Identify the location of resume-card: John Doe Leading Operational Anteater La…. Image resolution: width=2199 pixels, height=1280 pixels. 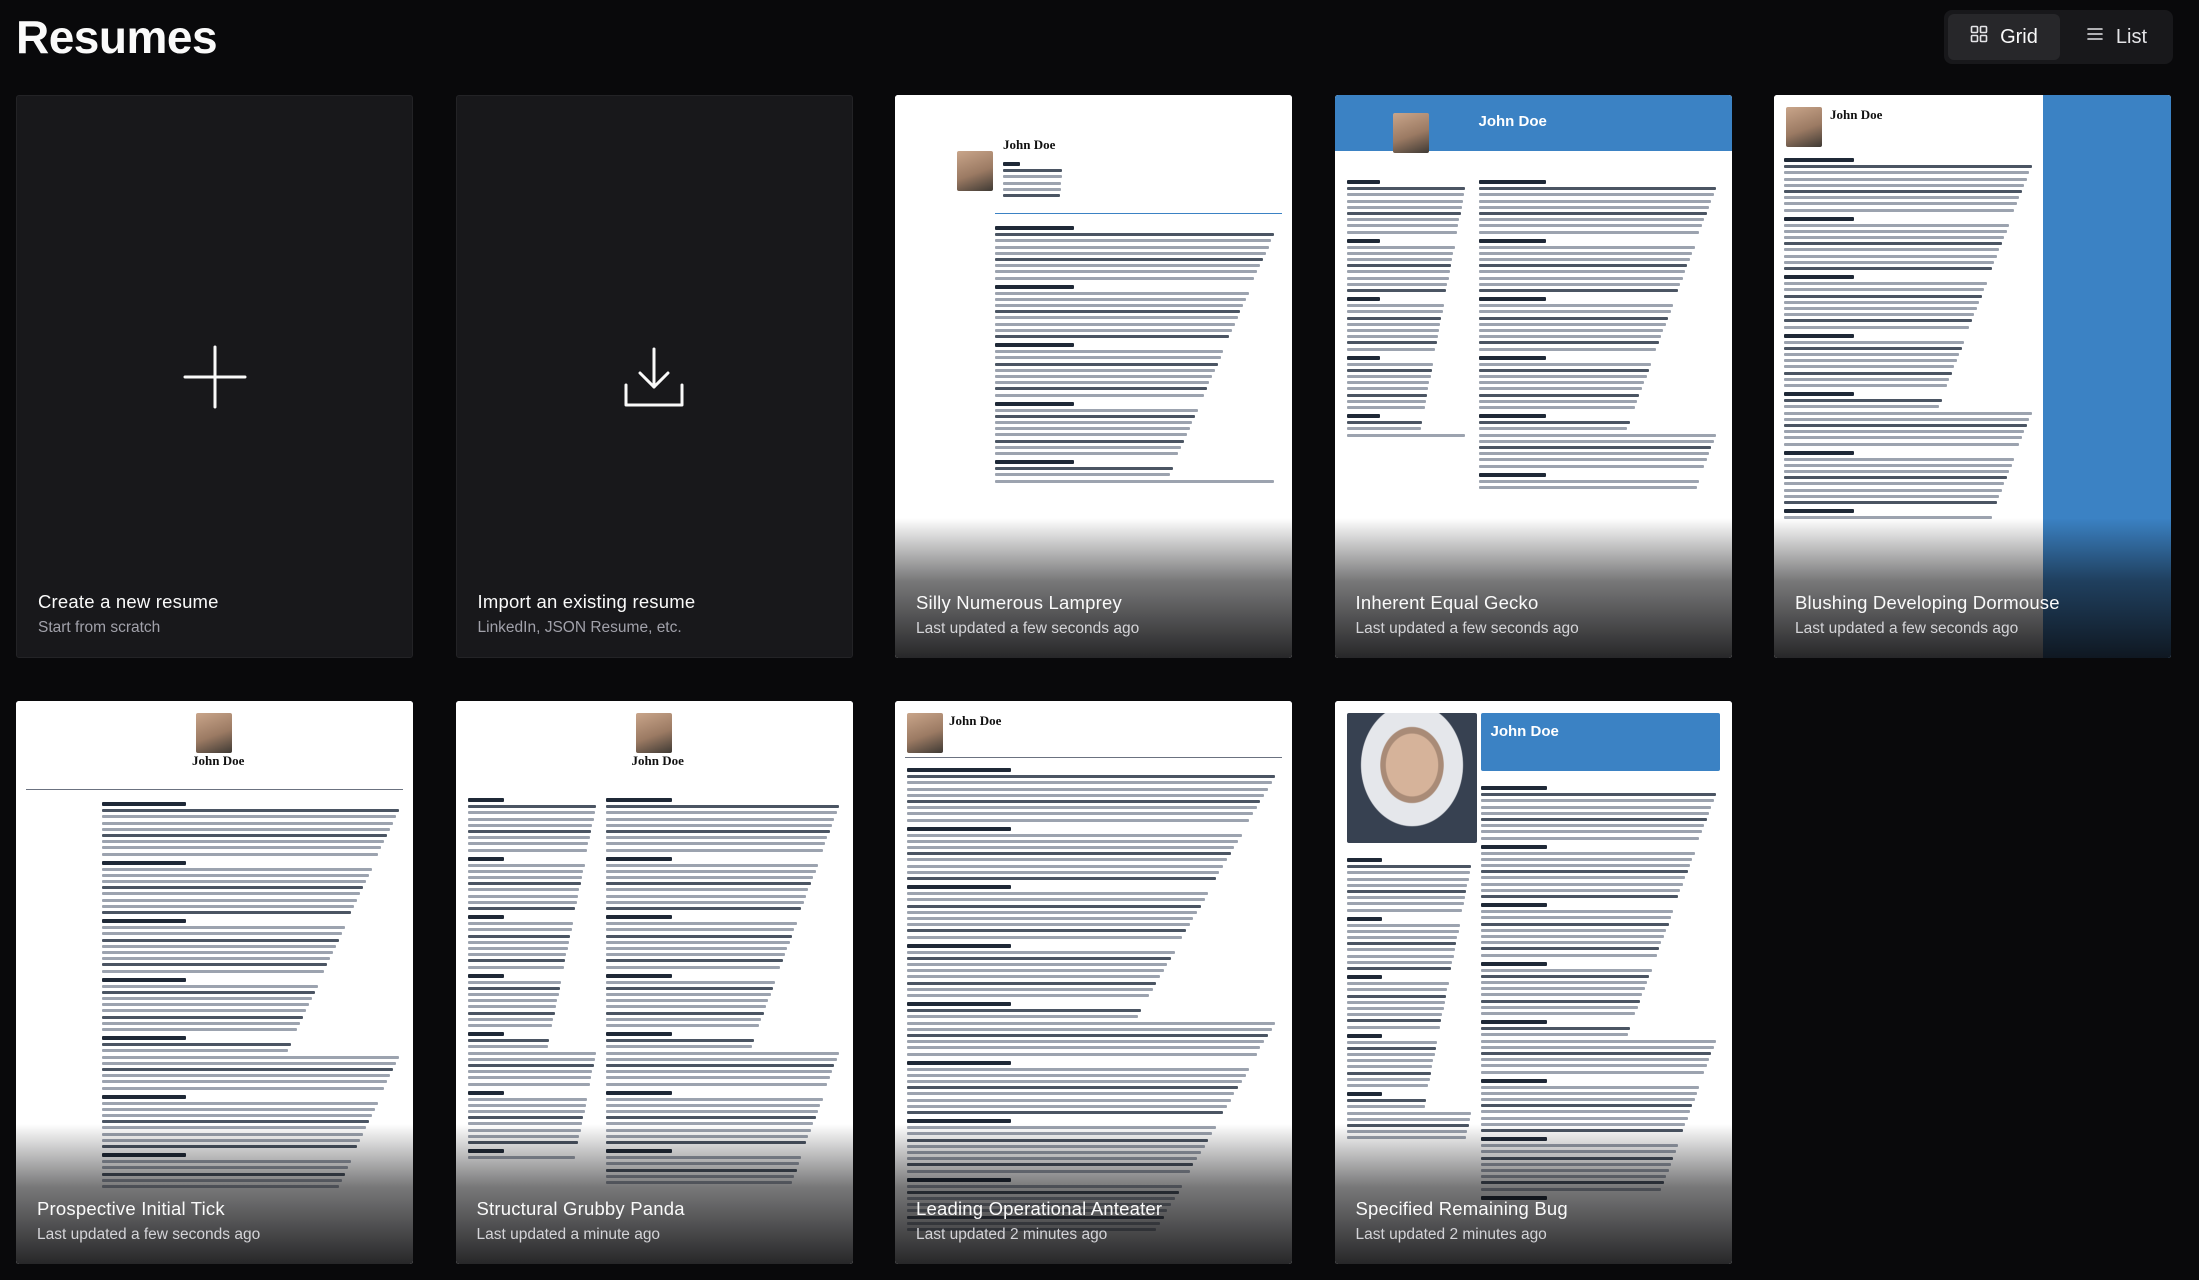
(1093, 982).